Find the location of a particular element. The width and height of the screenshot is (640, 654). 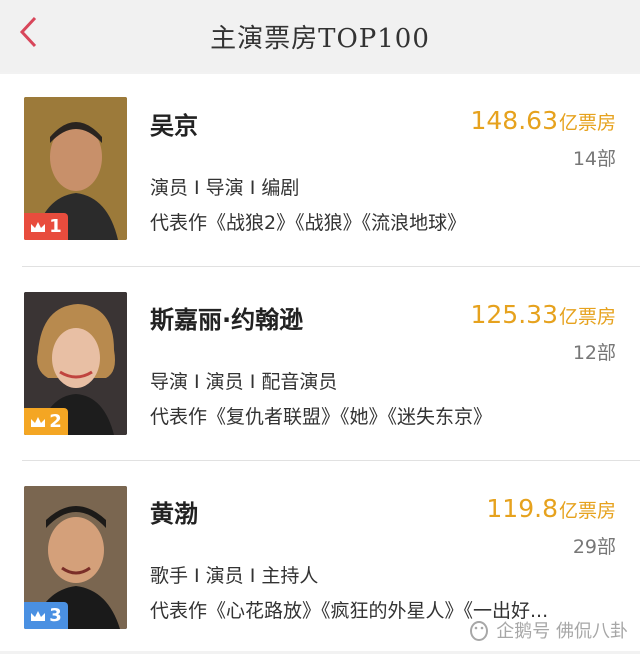

top-bar: 主演票房TOP100 is located at coordinates (320, 36).